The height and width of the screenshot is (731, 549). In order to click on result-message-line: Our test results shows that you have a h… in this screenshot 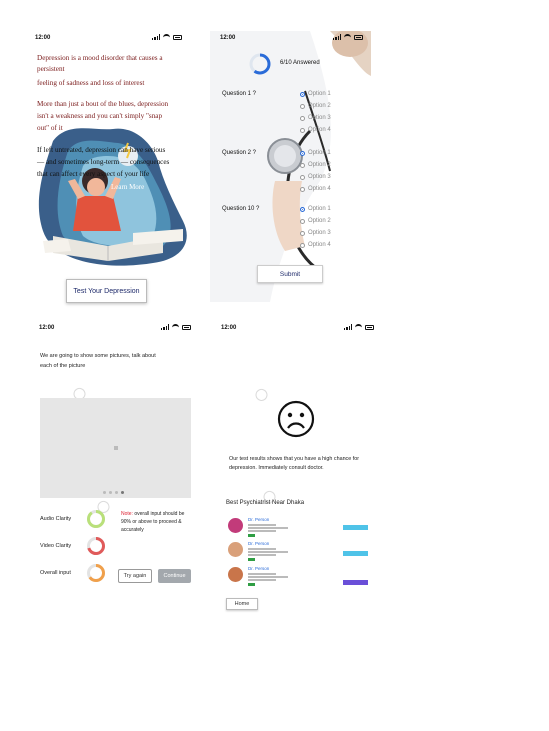, I will do `click(294, 459)`.